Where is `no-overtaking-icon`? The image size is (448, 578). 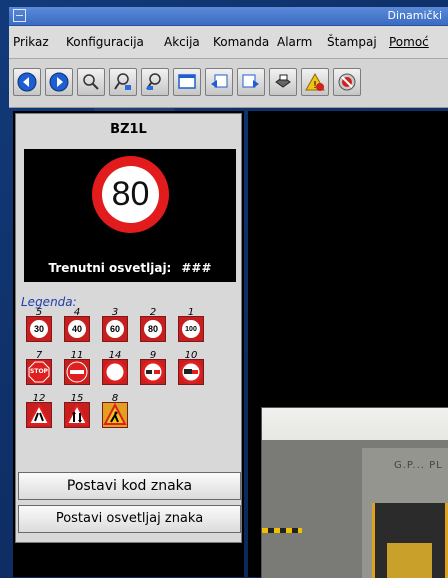
no-overtaking-icon is located at coordinates (153, 372).